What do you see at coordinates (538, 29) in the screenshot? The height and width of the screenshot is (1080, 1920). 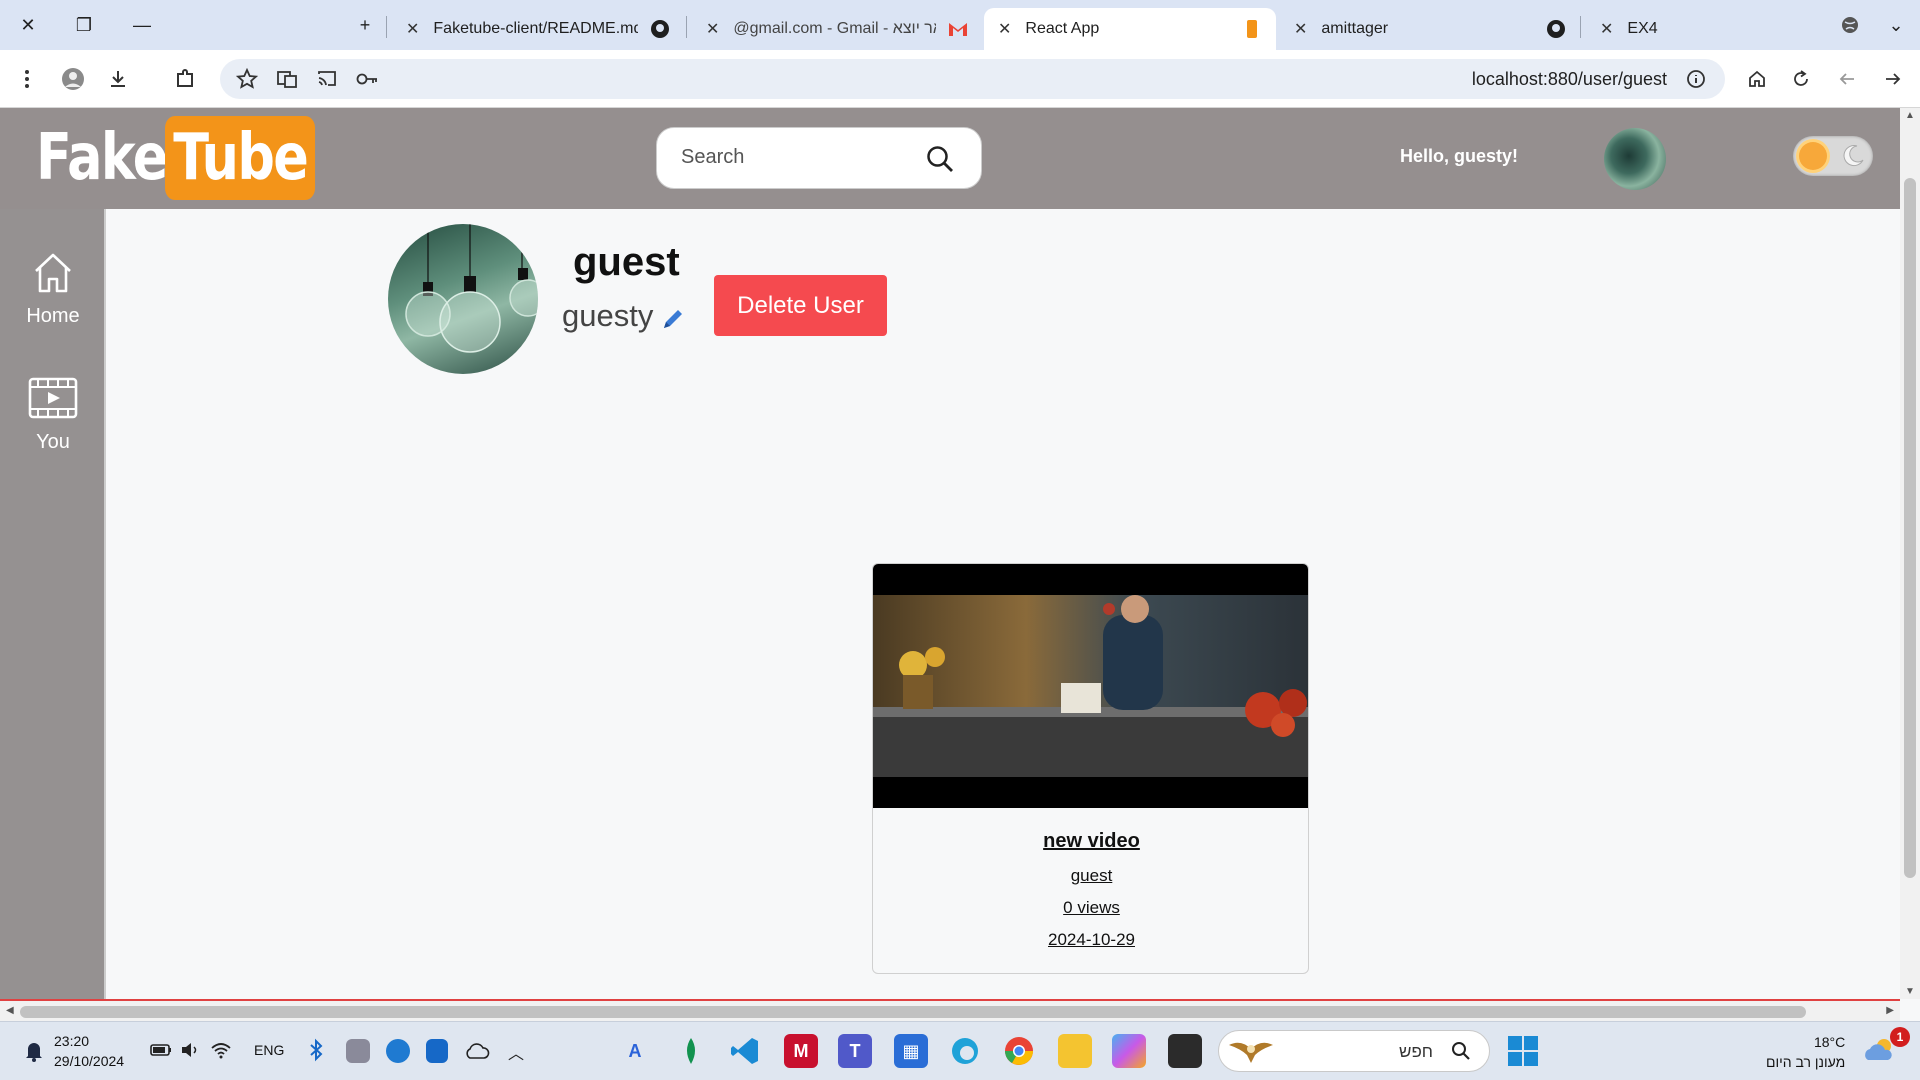 I see `tab-faketube-readme: ✕ Faketube-client/README.md at` at bounding box center [538, 29].